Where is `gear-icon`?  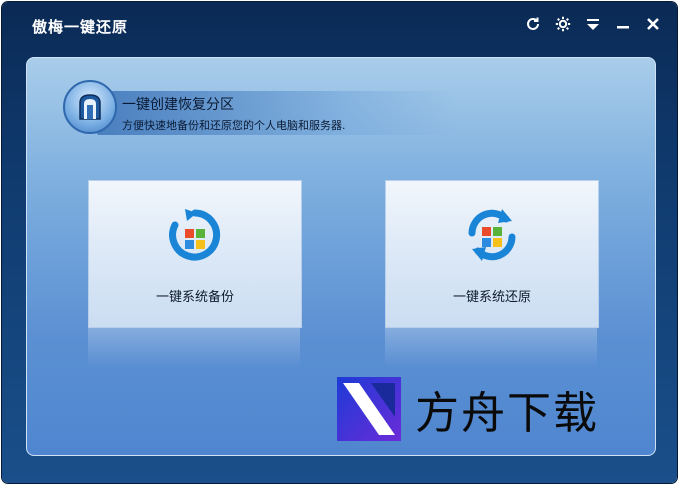
gear-icon is located at coordinates (563, 24).